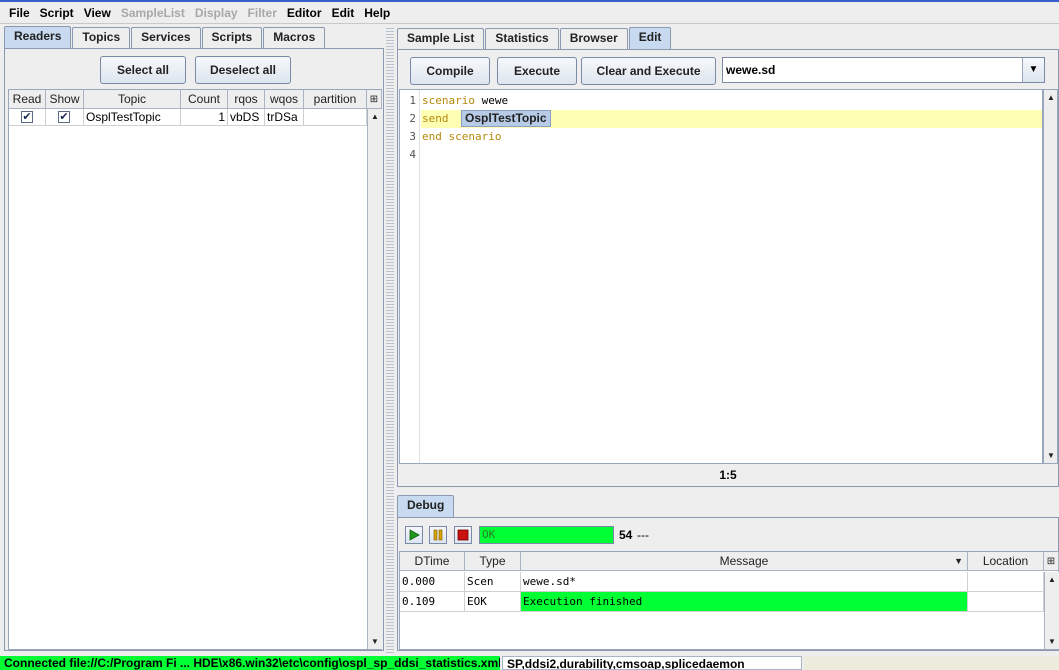 The width and height of the screenshot is (1059, 670). I want to click on menu-help: Help, so click(377, 13).